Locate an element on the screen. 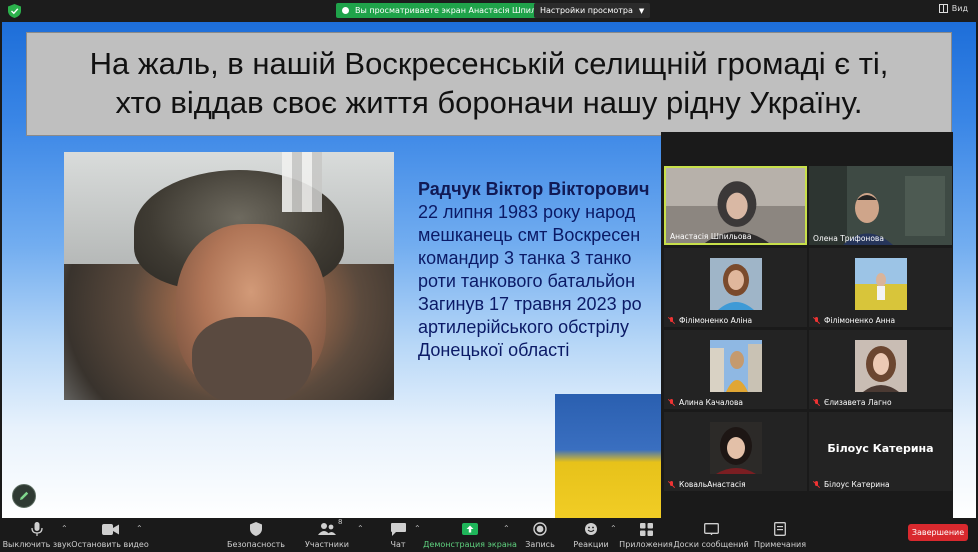 The height and width of the screenshot is (552, 978). video-camera-icon is located at coordinates (110, 529).